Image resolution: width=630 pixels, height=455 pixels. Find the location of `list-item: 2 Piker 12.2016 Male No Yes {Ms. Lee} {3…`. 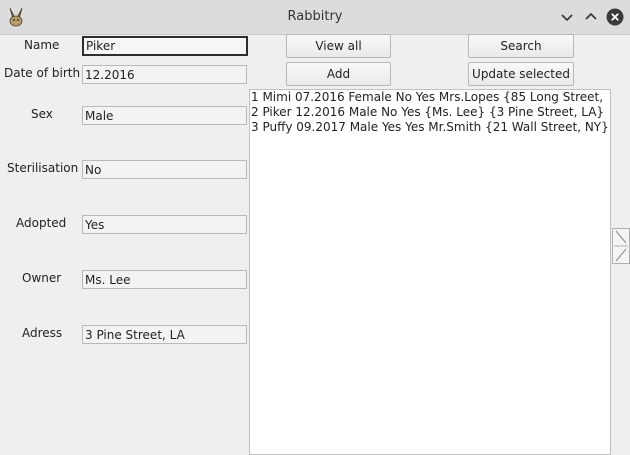

list-item: 2 Piker 12.2016 Male No Yes {Ms. Lee} {3… is located at coordinates (430, 112).